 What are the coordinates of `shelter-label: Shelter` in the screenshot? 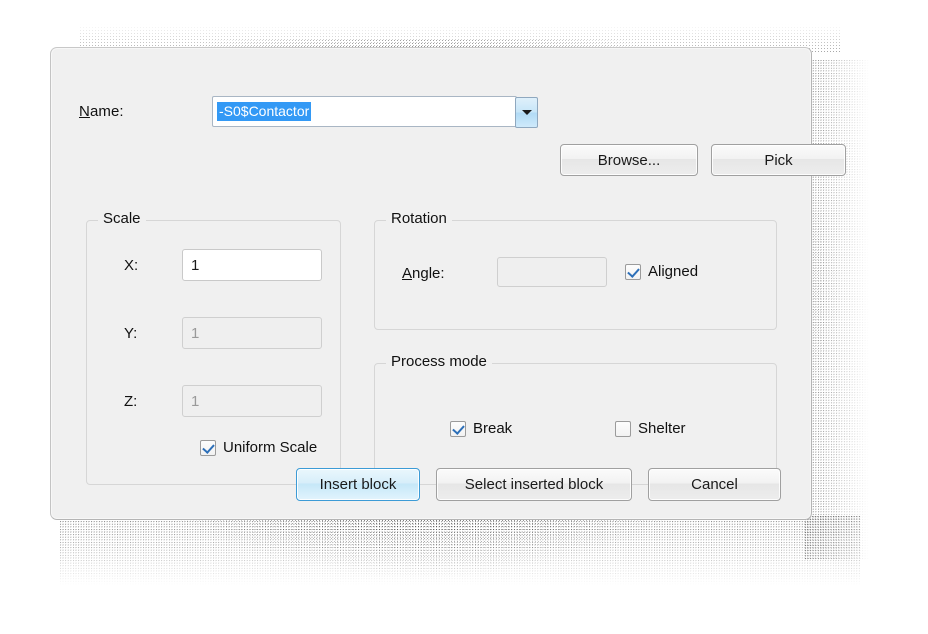 It's located at (662, 428).